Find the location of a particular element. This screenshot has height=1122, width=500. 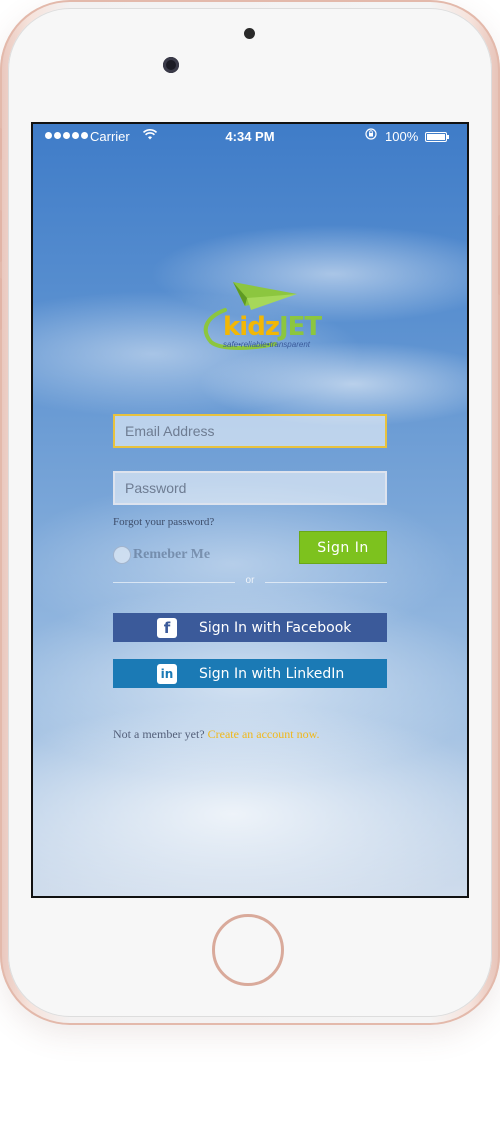

home-button is located at coordinates (248, 950).